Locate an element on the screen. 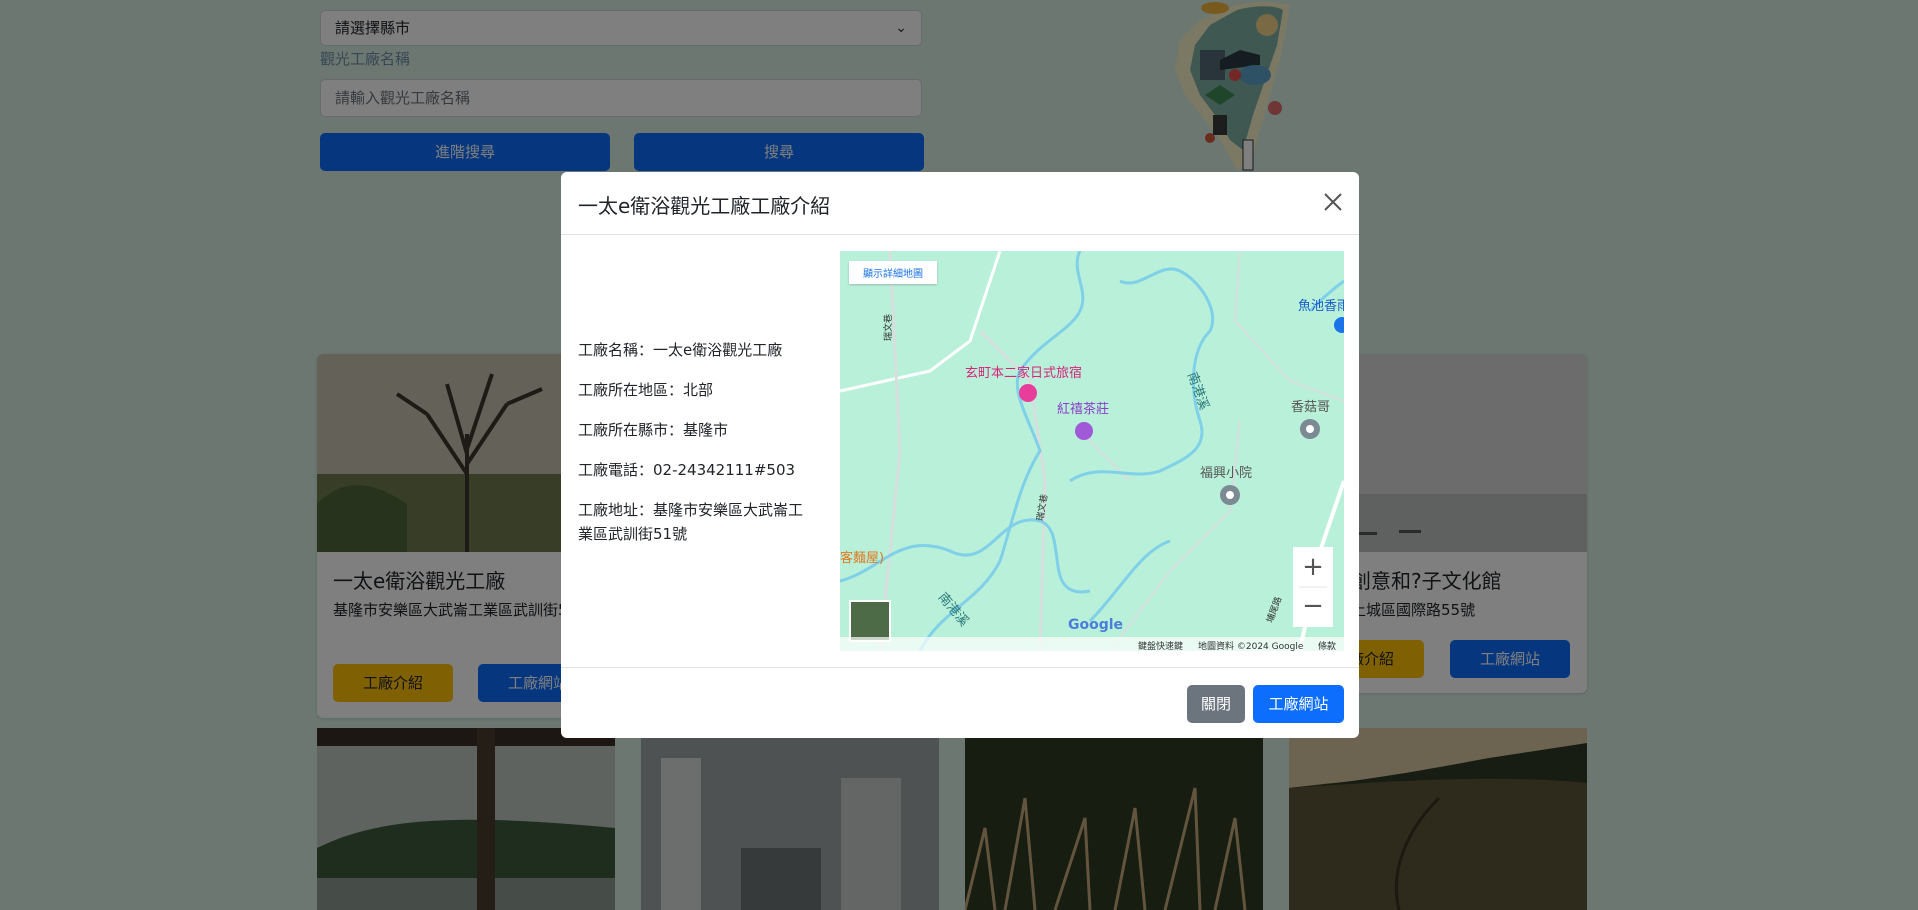 The width and height of the screenshot is (1918, 910). map-copyright: 地圖資料 ©2024 Google is located at coordinates (1251, 646).